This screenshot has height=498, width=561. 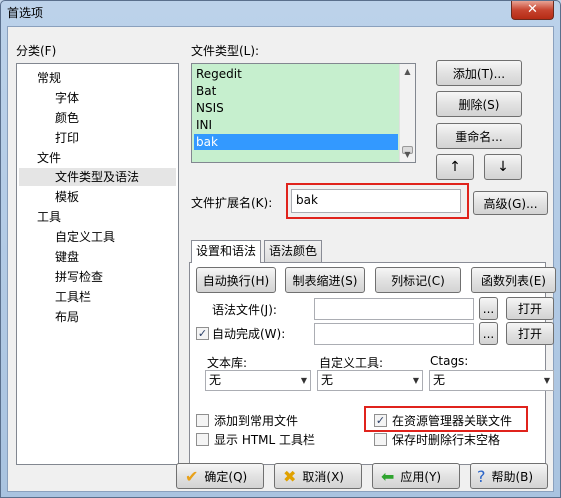 I want to click on function-list-button: 函数列表(E), so click(x=513, y=280).